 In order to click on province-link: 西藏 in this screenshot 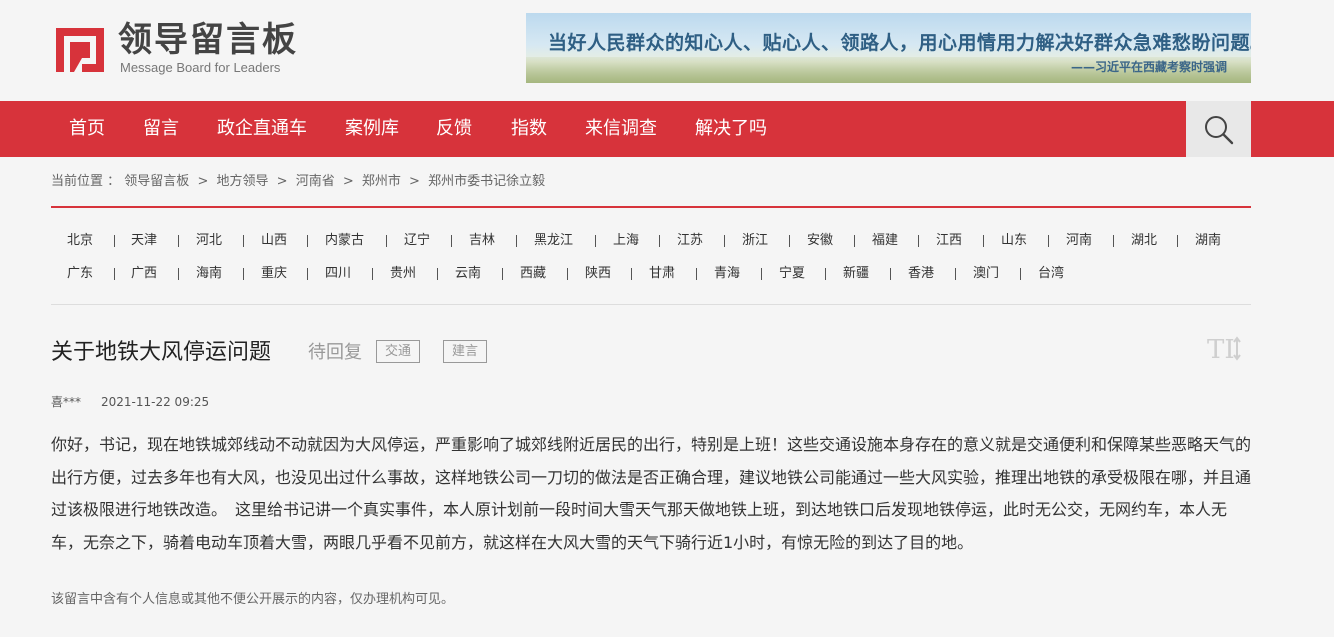, I will do `click(533, 274)`.